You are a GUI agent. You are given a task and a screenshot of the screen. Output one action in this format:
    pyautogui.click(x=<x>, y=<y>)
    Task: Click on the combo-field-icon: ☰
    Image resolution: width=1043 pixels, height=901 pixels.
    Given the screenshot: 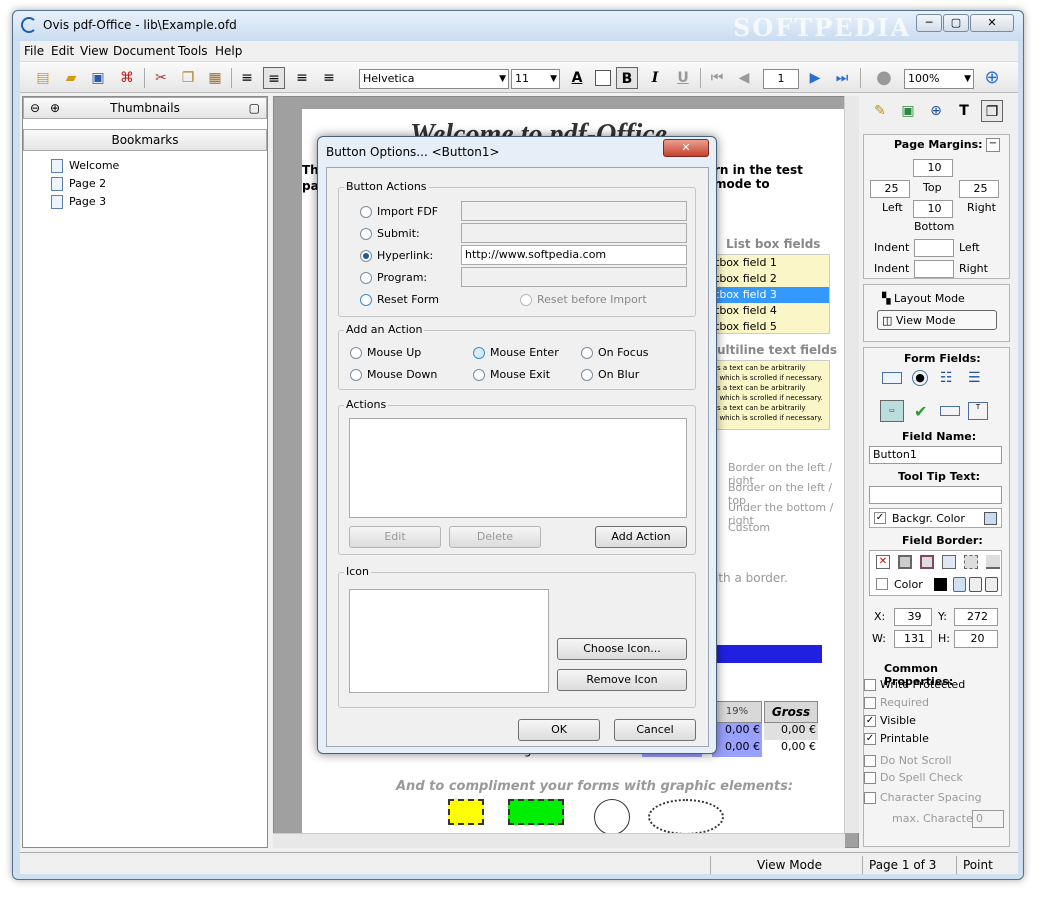 What is the action you would take?
    pyautogui.click(x=974, y=378)
    